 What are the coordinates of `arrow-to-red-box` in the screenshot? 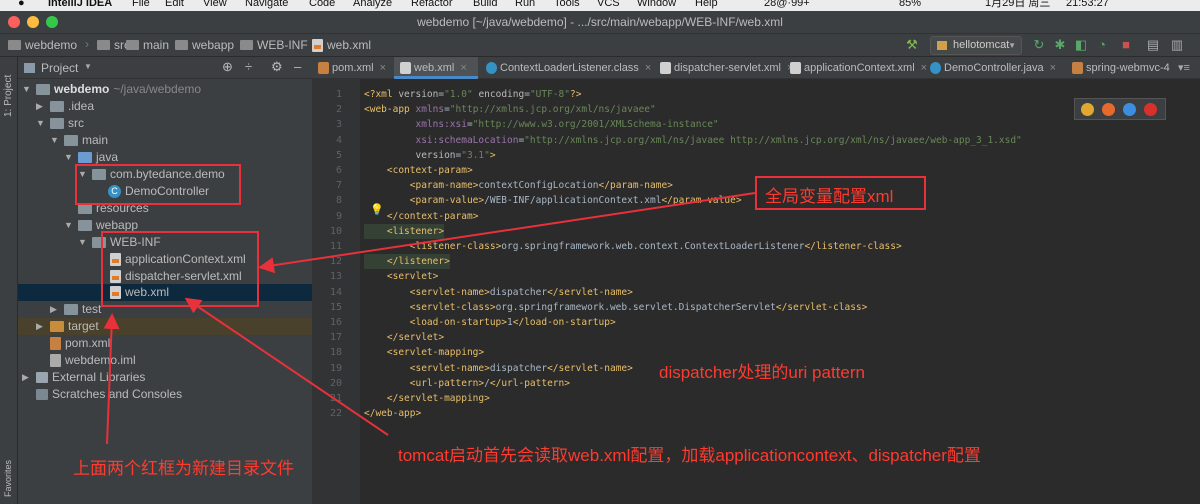 It's located at (111, 379).